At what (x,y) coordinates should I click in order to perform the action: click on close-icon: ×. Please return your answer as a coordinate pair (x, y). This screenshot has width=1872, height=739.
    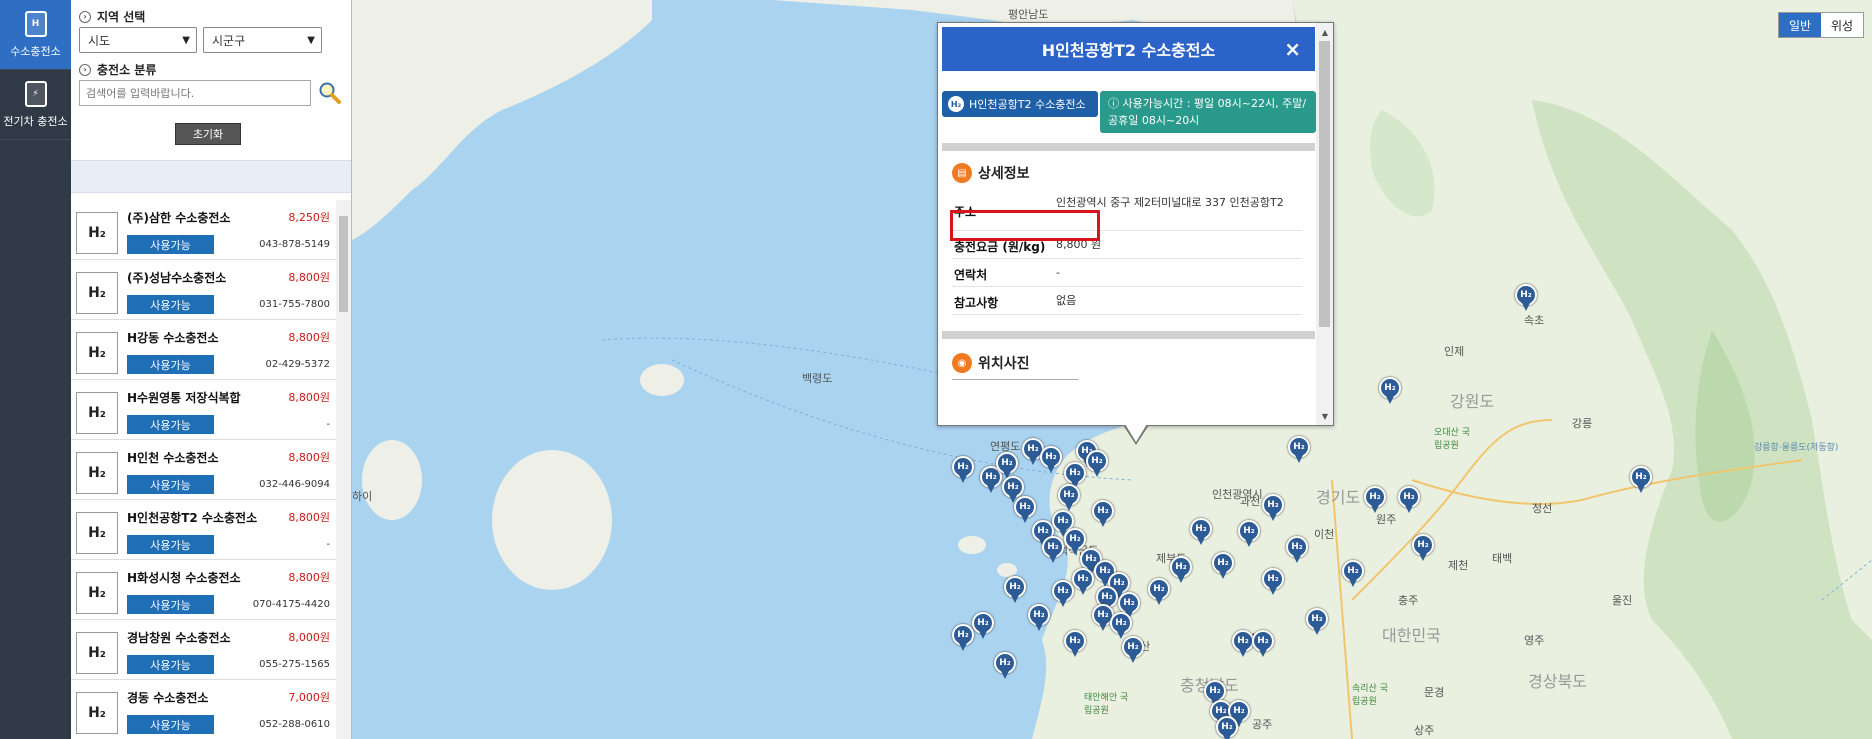
    Looking at the image, I should click on (1292, 49).